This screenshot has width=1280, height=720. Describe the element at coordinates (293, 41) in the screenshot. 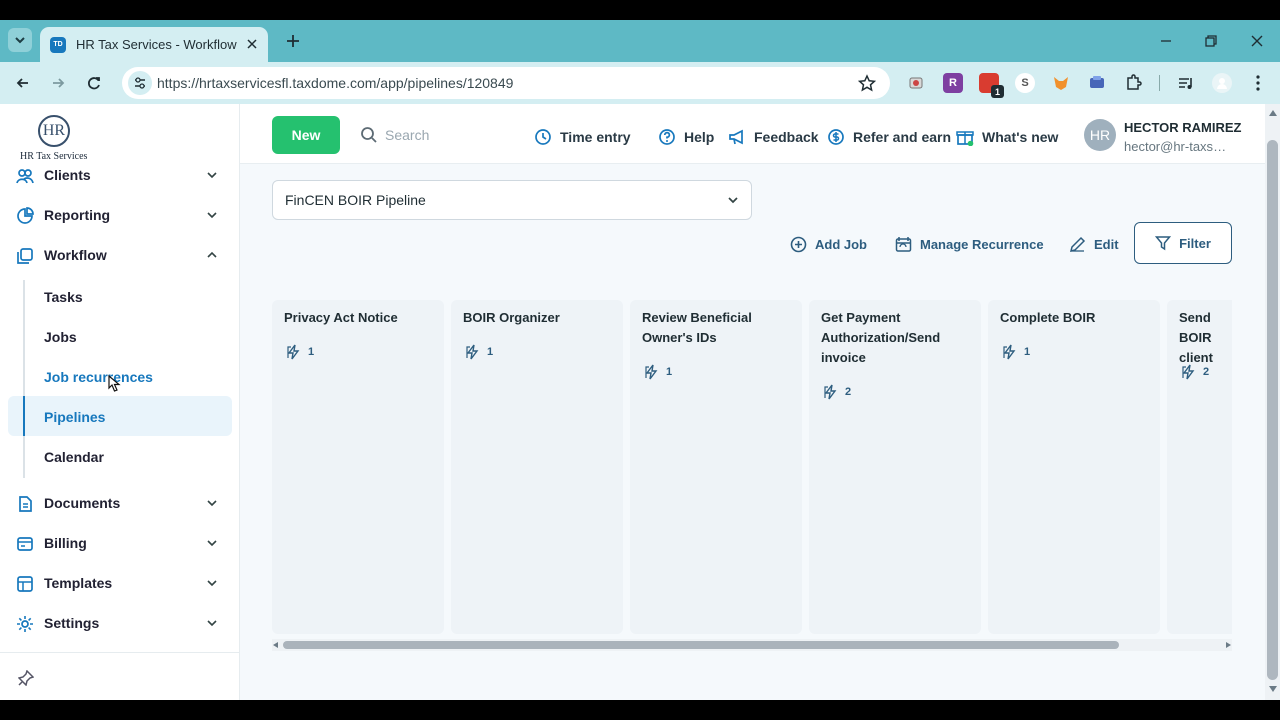

I see `new-tab-plus-icon` at that location.